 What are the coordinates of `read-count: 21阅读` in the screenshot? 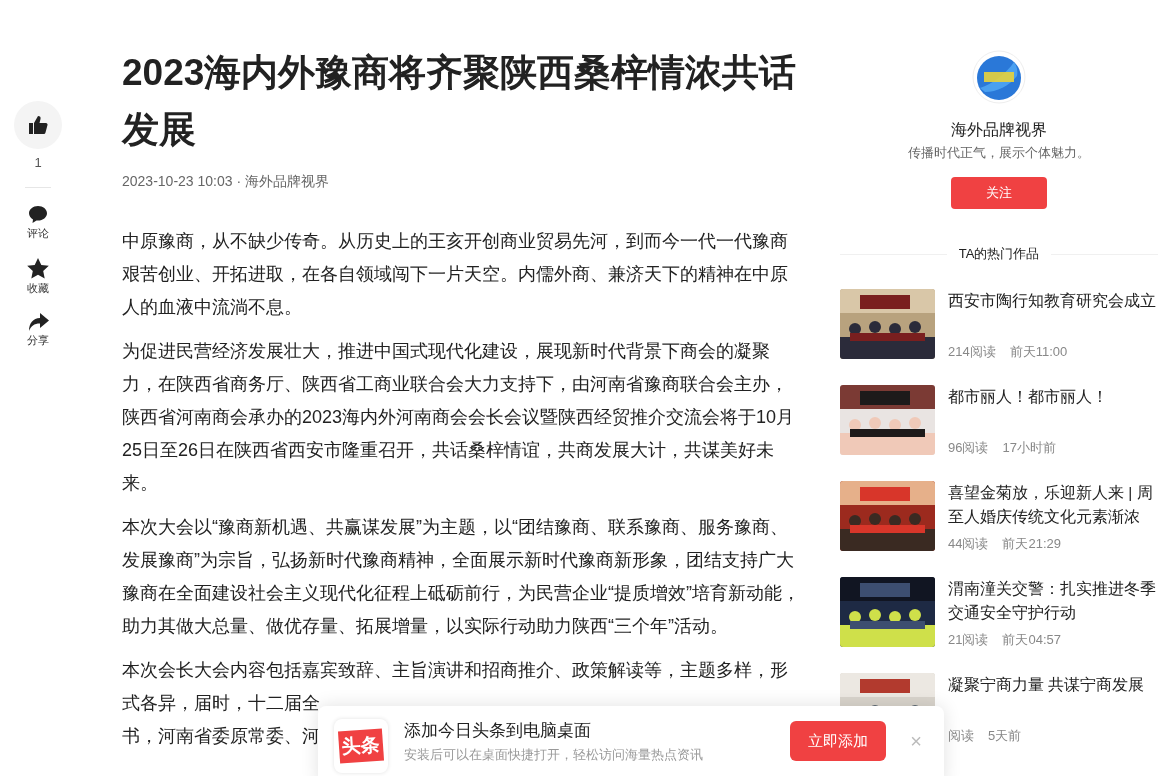 It's located at (968, 640).